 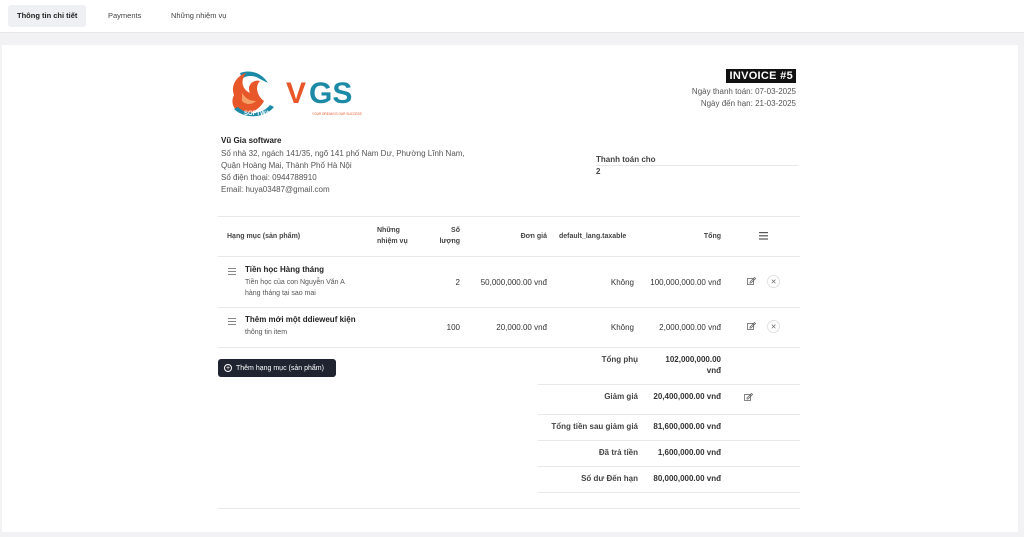 What do you see at coordinates (687, 426) in the screenshot?
I see `after-discount-value: 81,600,000.00 vnđ` at bounding box center [687, 426].